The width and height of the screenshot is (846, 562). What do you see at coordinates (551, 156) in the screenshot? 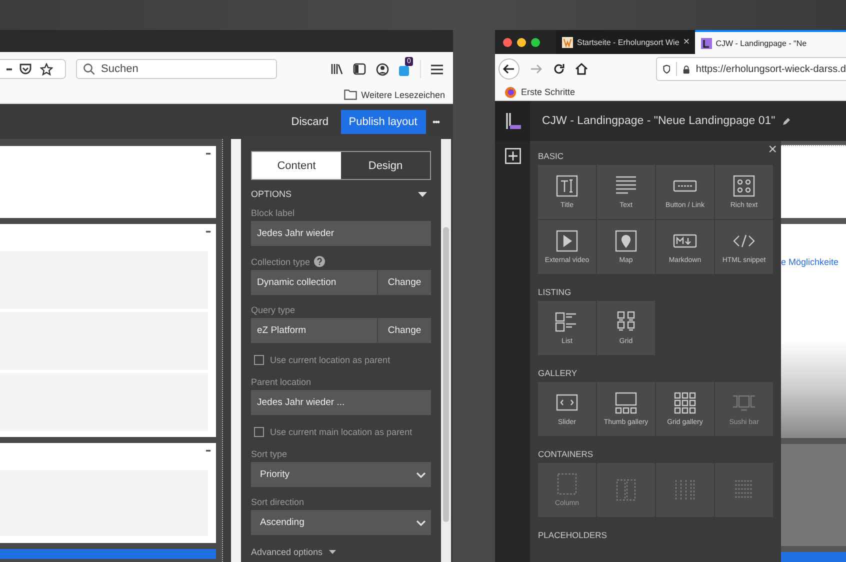
I see `section-heading: BASIC` at bounding box center [551, 156].